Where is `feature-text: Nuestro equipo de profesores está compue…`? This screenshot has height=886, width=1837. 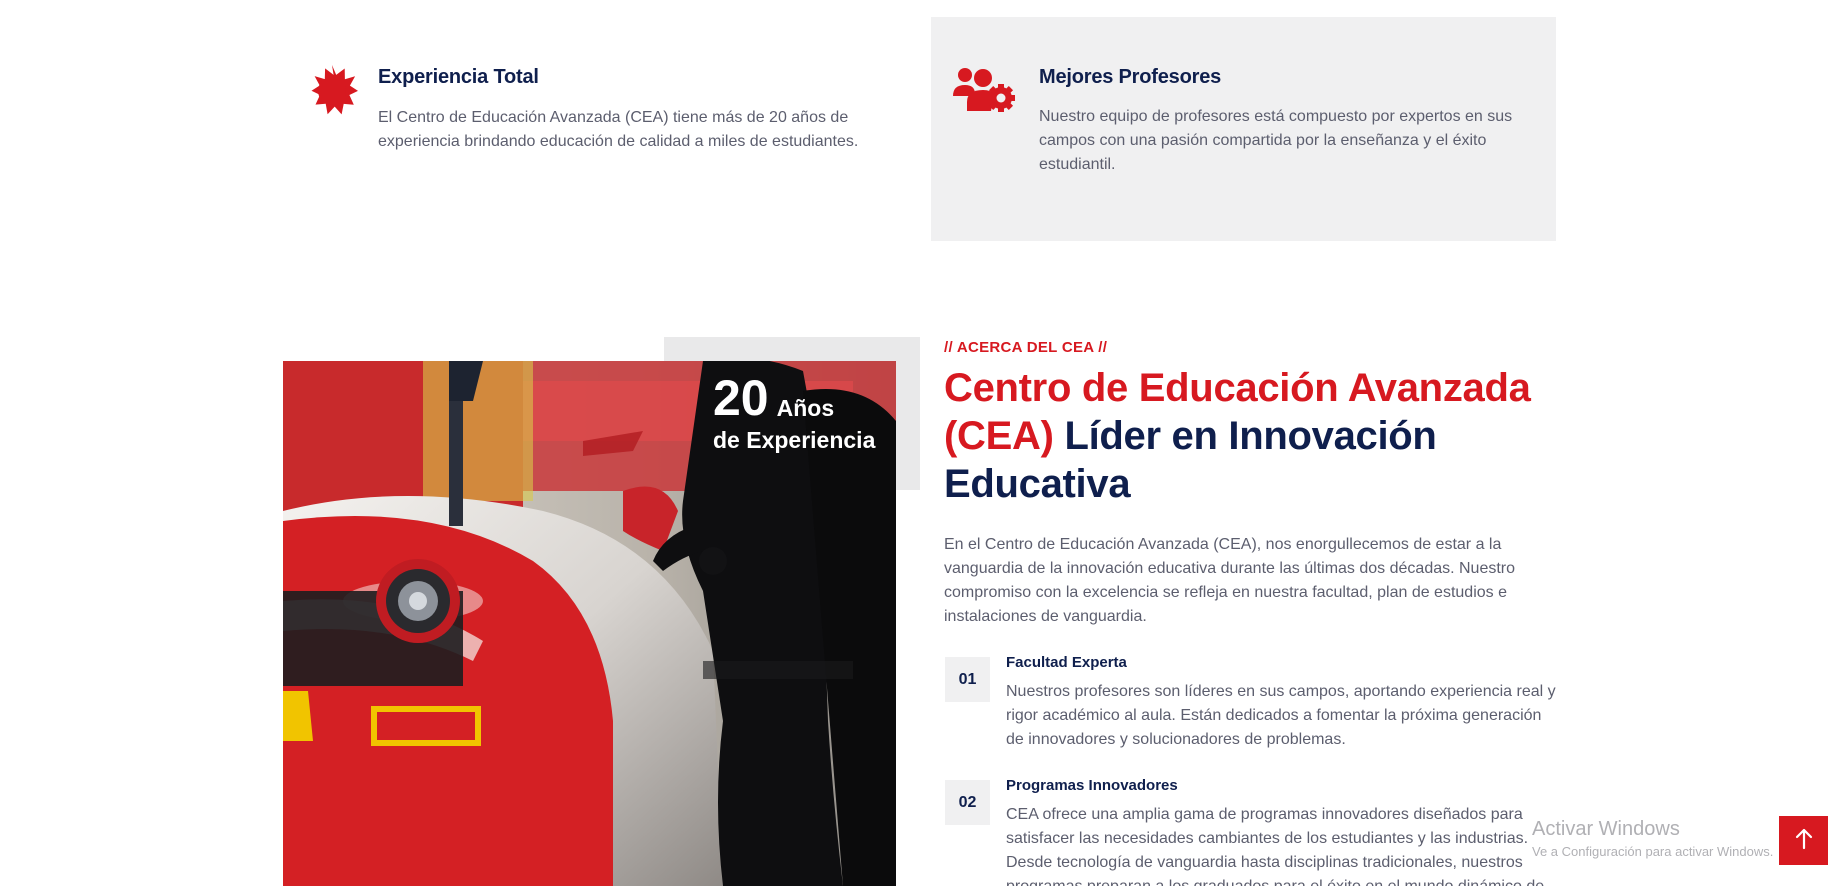 feature-text: Nuestro equipo de profesores está compue… is located at coordinates (1276, 140).